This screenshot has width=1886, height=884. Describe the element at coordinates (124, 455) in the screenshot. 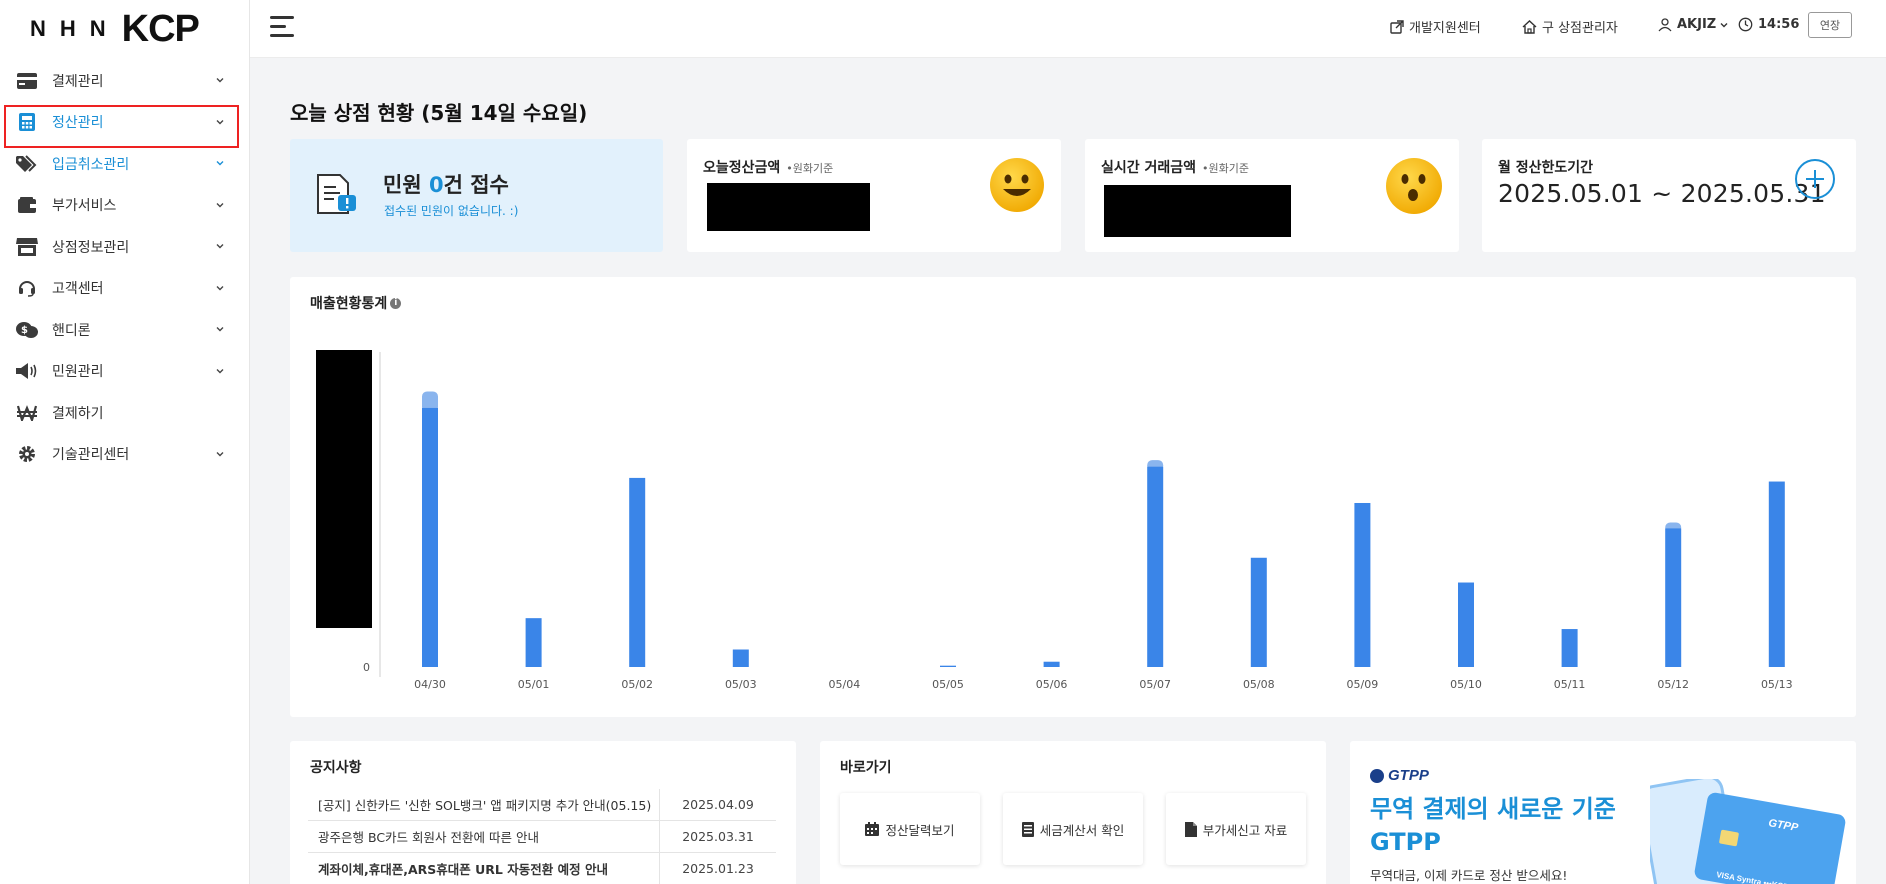

I see `sidebar-item-tech-center: 기술관리센터` at that location.